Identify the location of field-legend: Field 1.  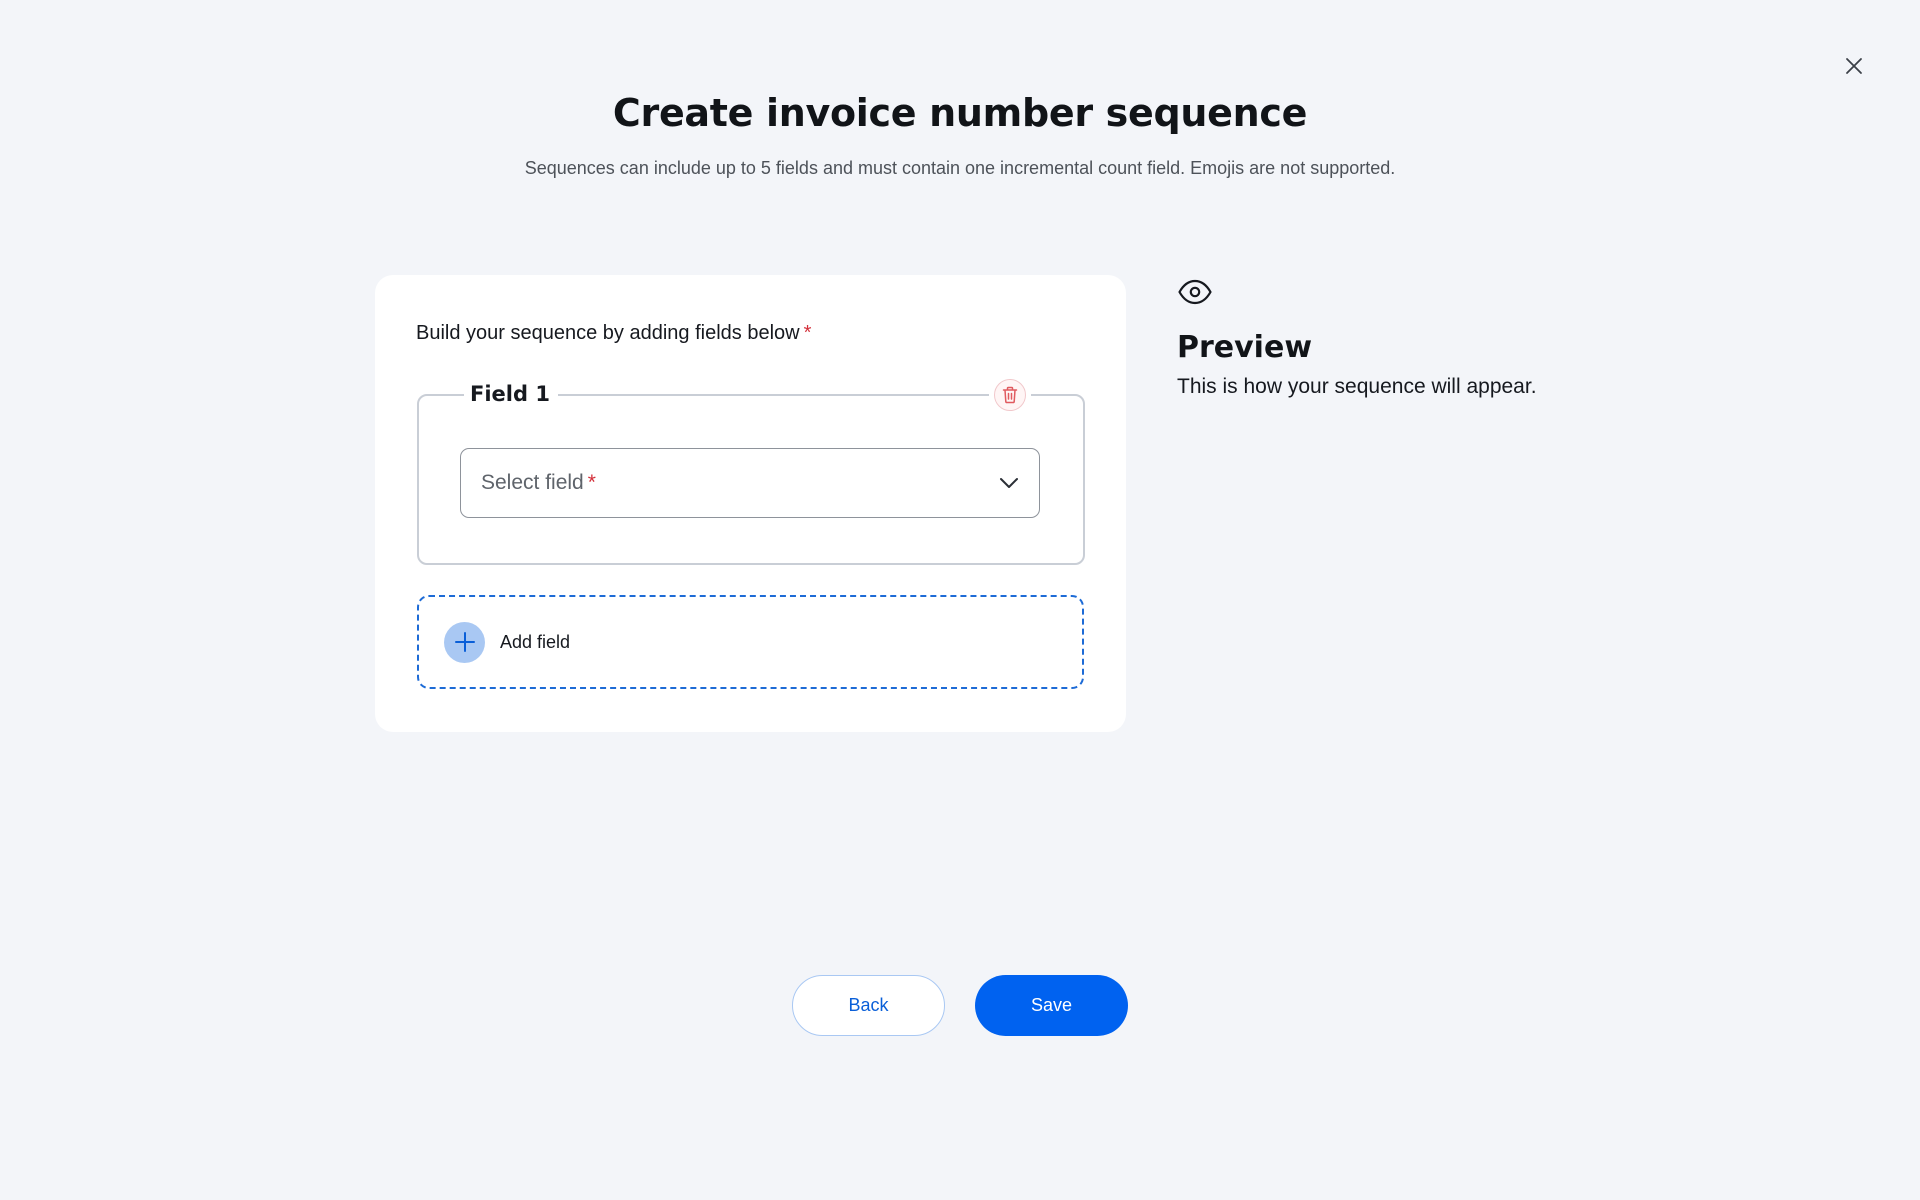
(511, 394).